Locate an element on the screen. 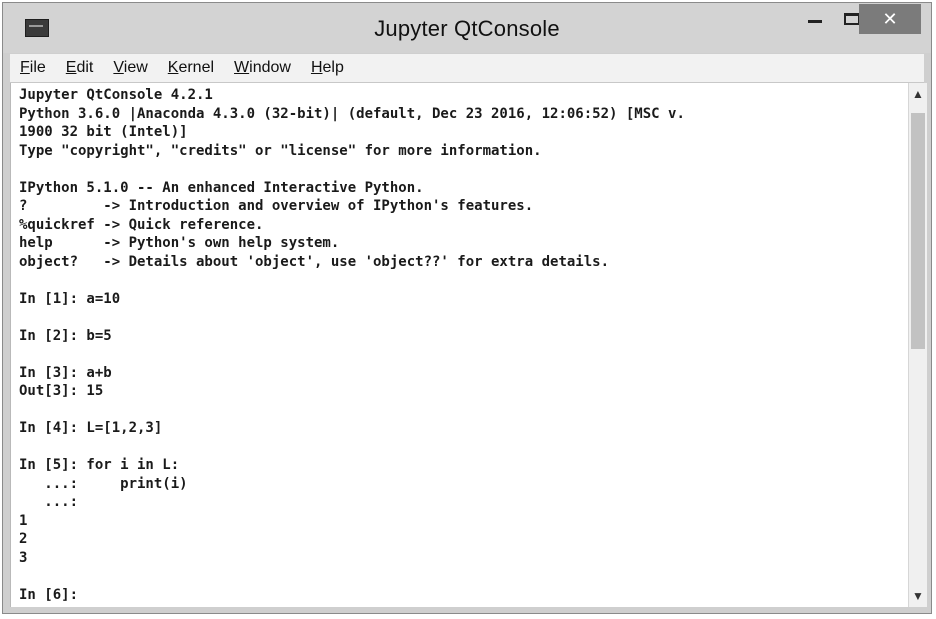 The image size is (936, 619). console-line: ...: print(i) is located at coordinates (103, 483).